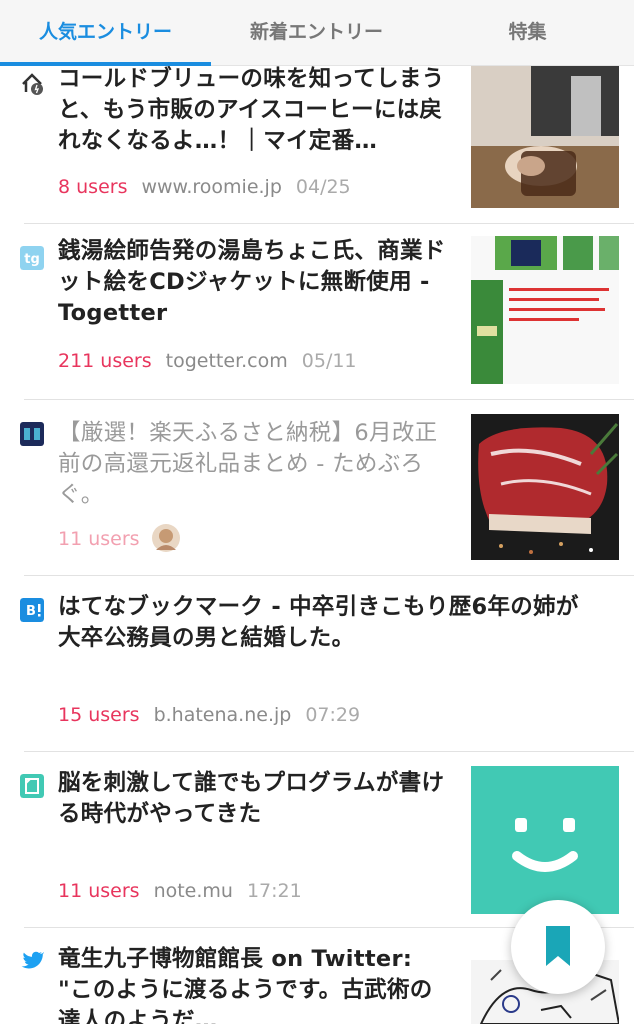  I want to click on active-tab-indicator, so click(105, 64).